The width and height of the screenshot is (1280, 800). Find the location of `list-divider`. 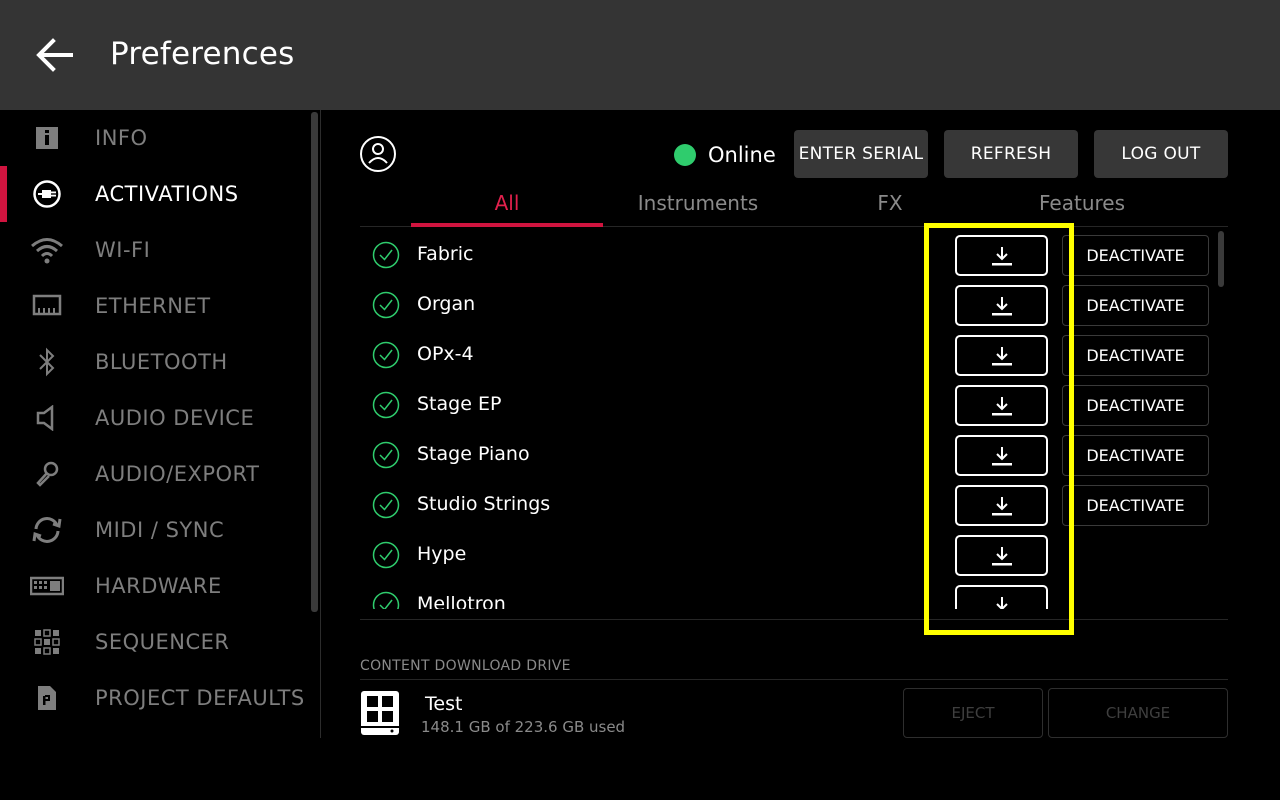

list-divider is located at coordinates (794, 619).